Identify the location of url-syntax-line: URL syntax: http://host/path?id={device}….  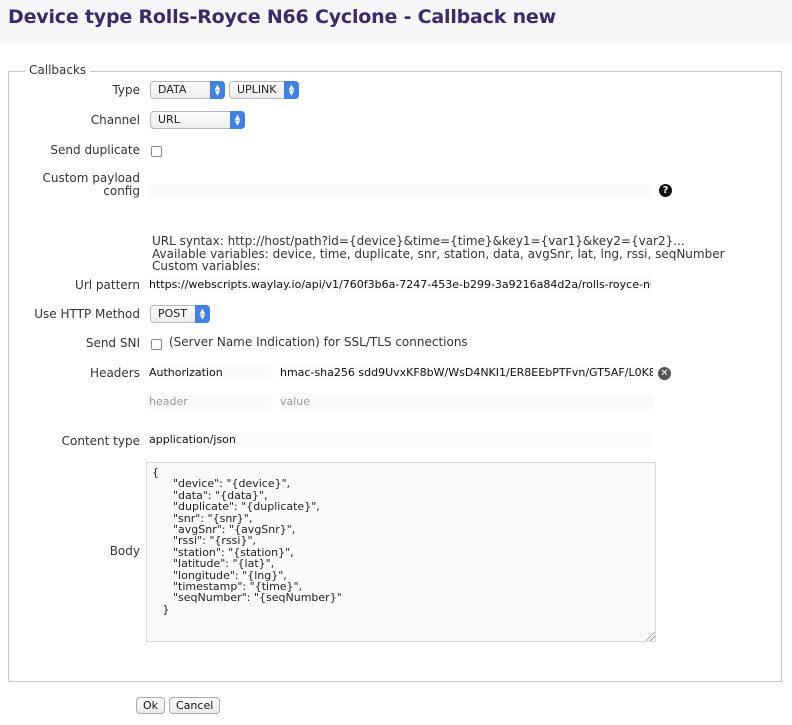
(418, 241).